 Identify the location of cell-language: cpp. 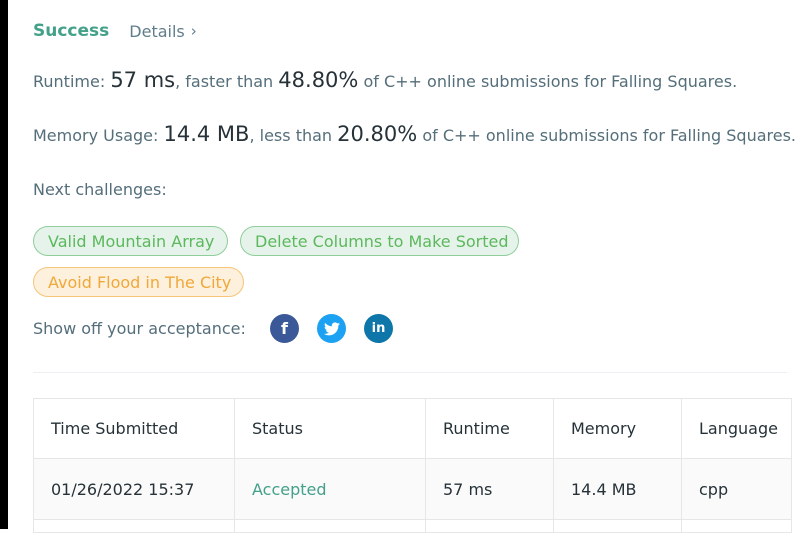
(736, 489).